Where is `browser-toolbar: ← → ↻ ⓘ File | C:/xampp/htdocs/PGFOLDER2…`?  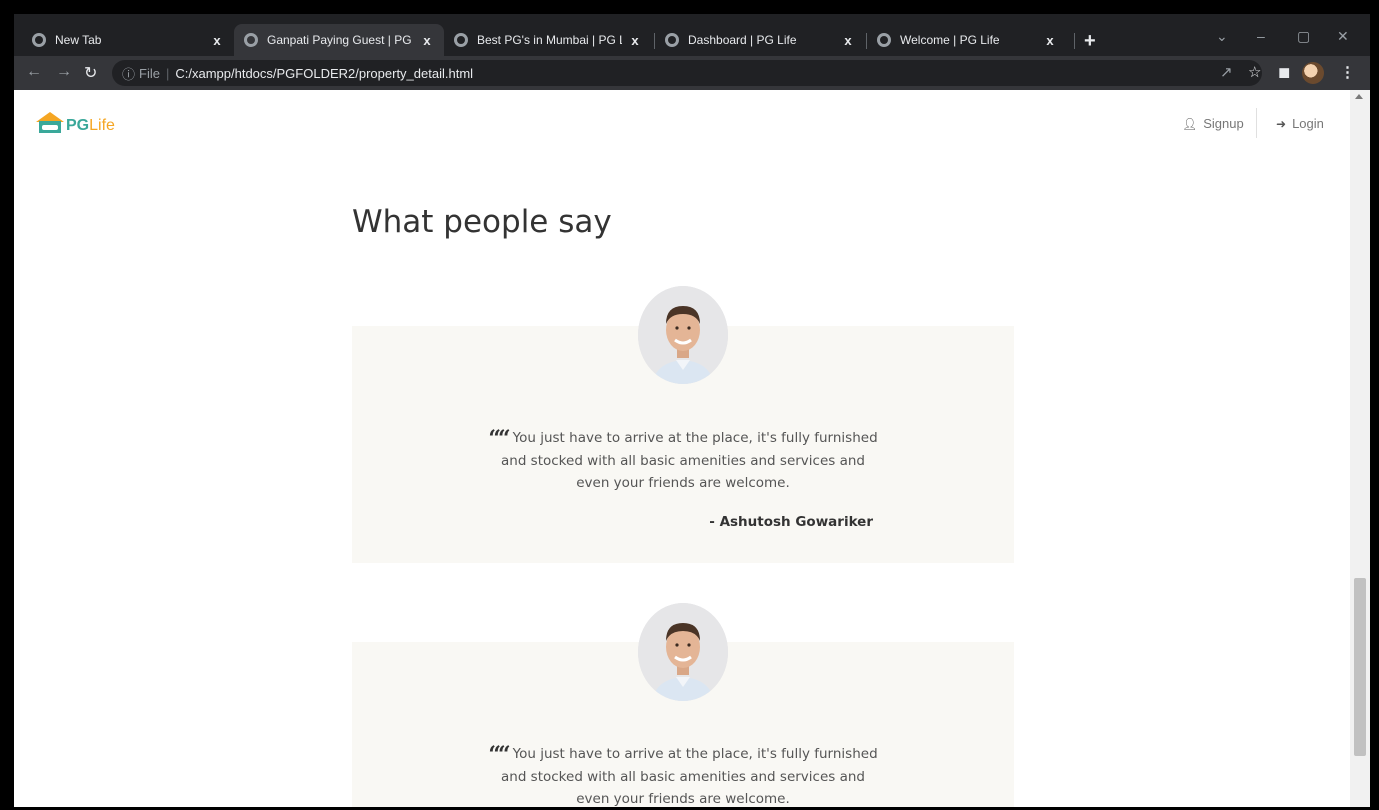 browser-toolbar: ← → ↻ ⓘ File | C:/xampp/htdocs/PGFOLDER2… is located at coordinates (692, 73).